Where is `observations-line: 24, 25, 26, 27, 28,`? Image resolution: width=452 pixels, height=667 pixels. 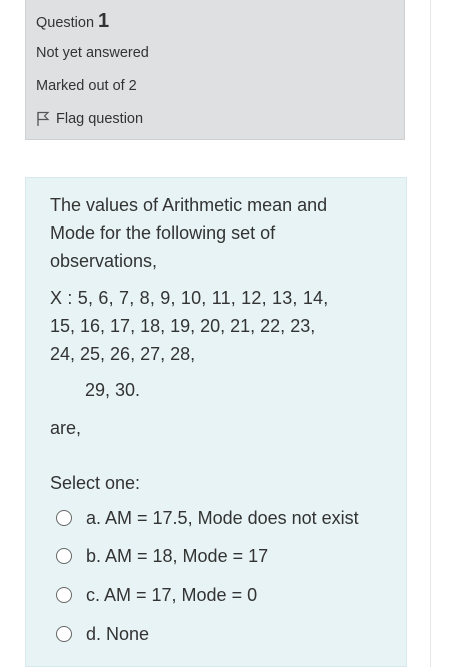 observations-line: 24, 25, 26, 27, 28, is located at coordinates (123, 354).